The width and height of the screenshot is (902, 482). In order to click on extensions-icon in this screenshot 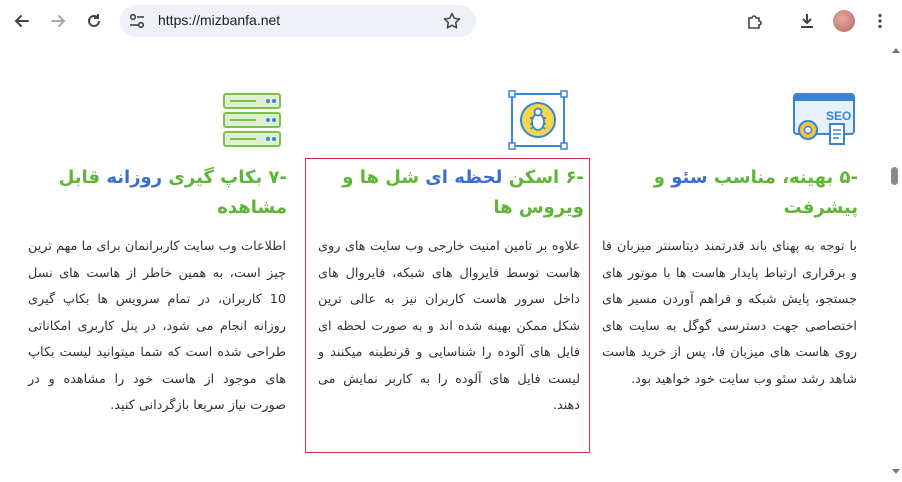, I will do `click(755, 21)`.